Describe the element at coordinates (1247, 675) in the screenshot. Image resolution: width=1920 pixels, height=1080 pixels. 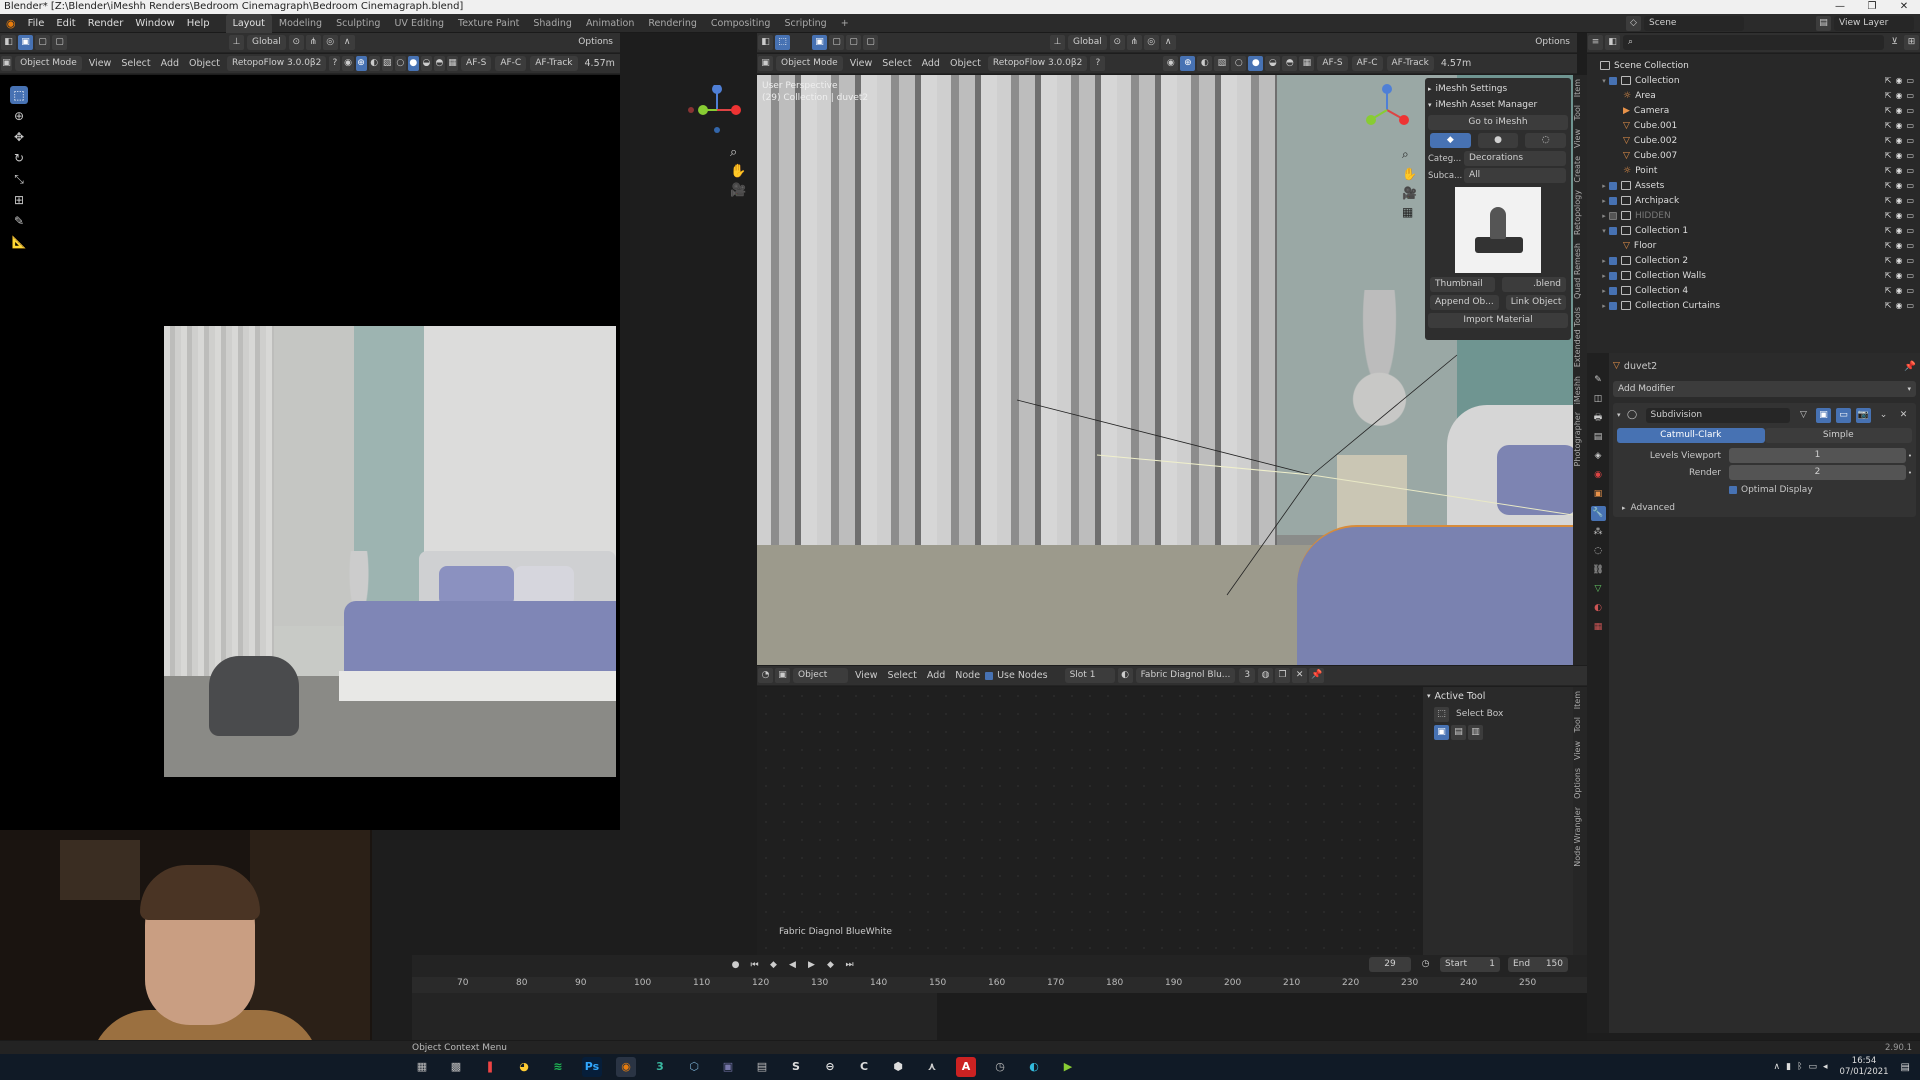
I see `material-users-count: 3` at that location.